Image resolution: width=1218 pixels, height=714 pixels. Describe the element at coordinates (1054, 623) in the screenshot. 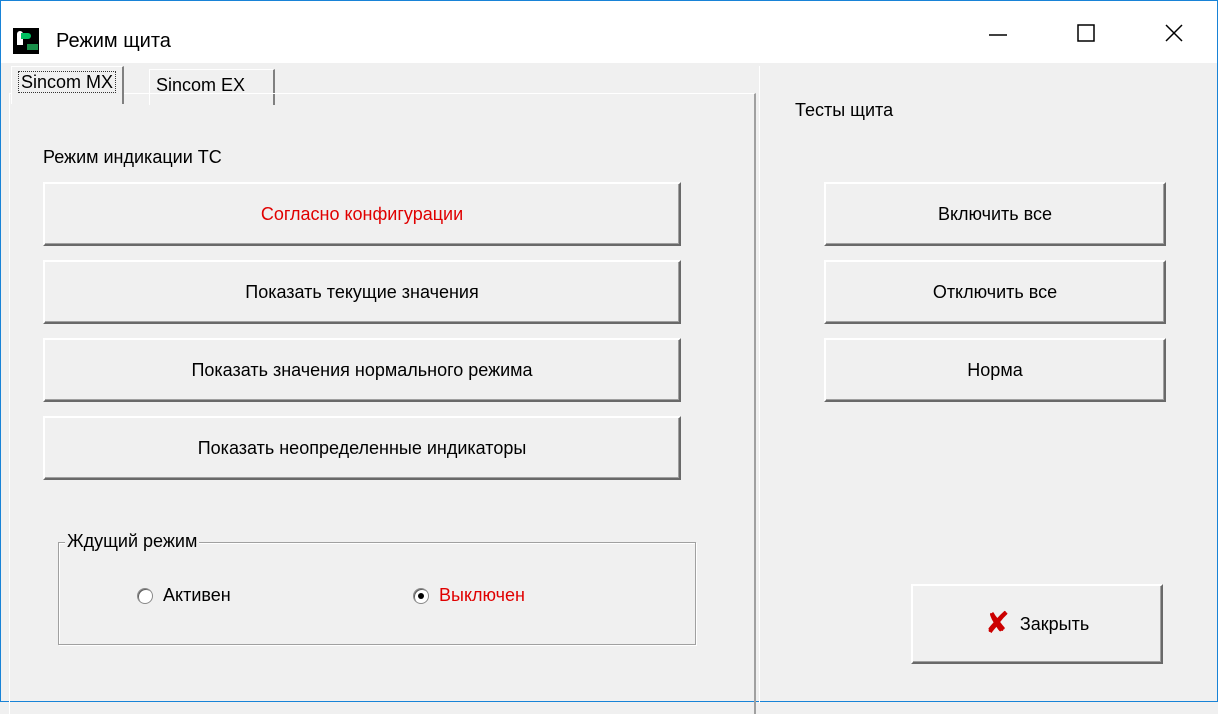

I see `close-button-label: Закрыть` at that location.